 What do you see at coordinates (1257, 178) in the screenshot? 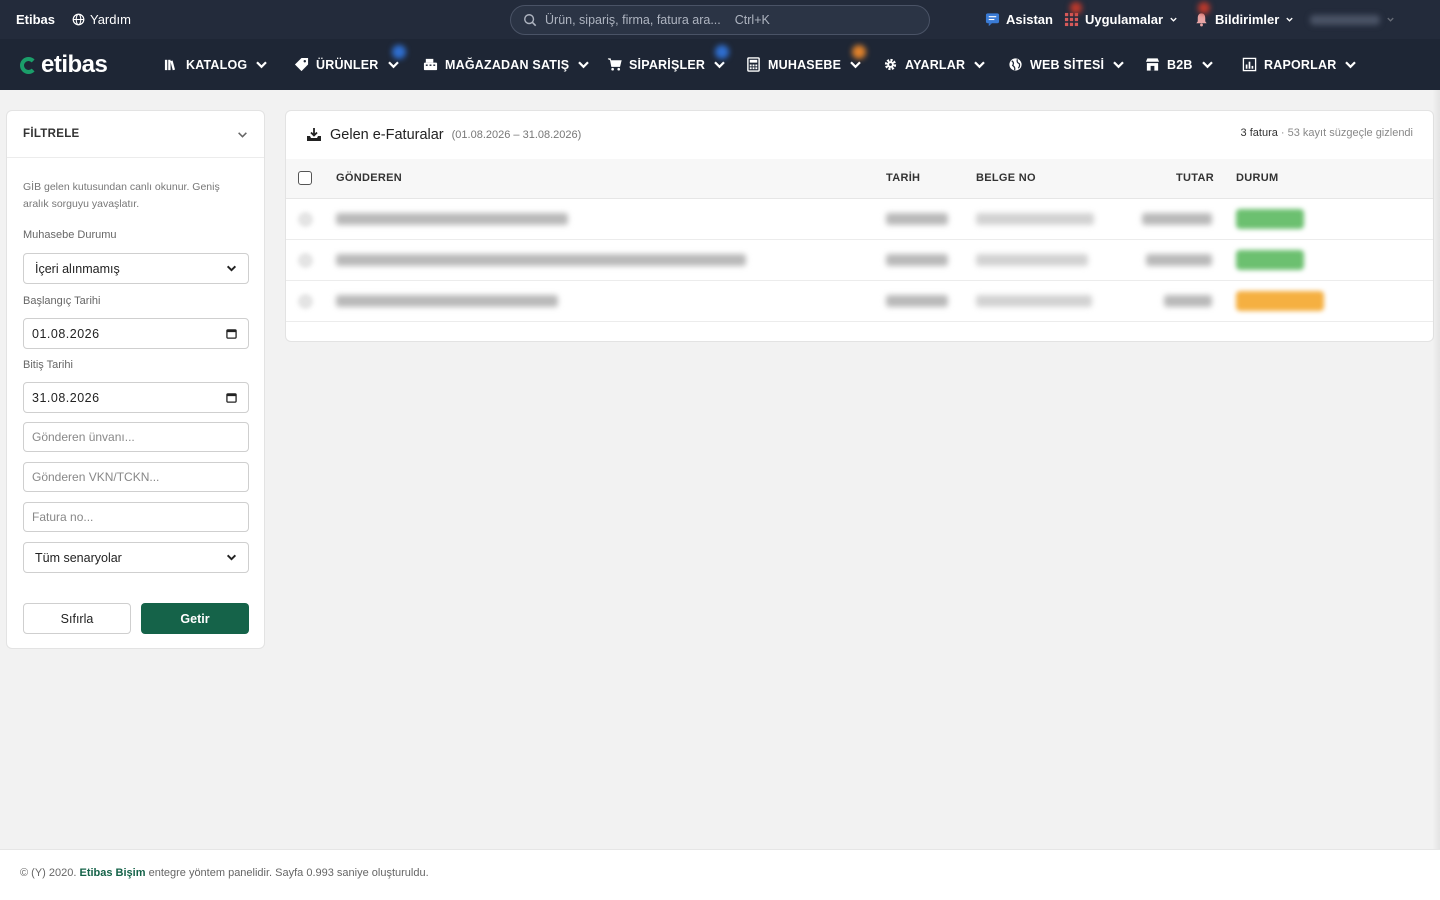
I see `column-status: DURUM` at bounding box center [1257, 178].